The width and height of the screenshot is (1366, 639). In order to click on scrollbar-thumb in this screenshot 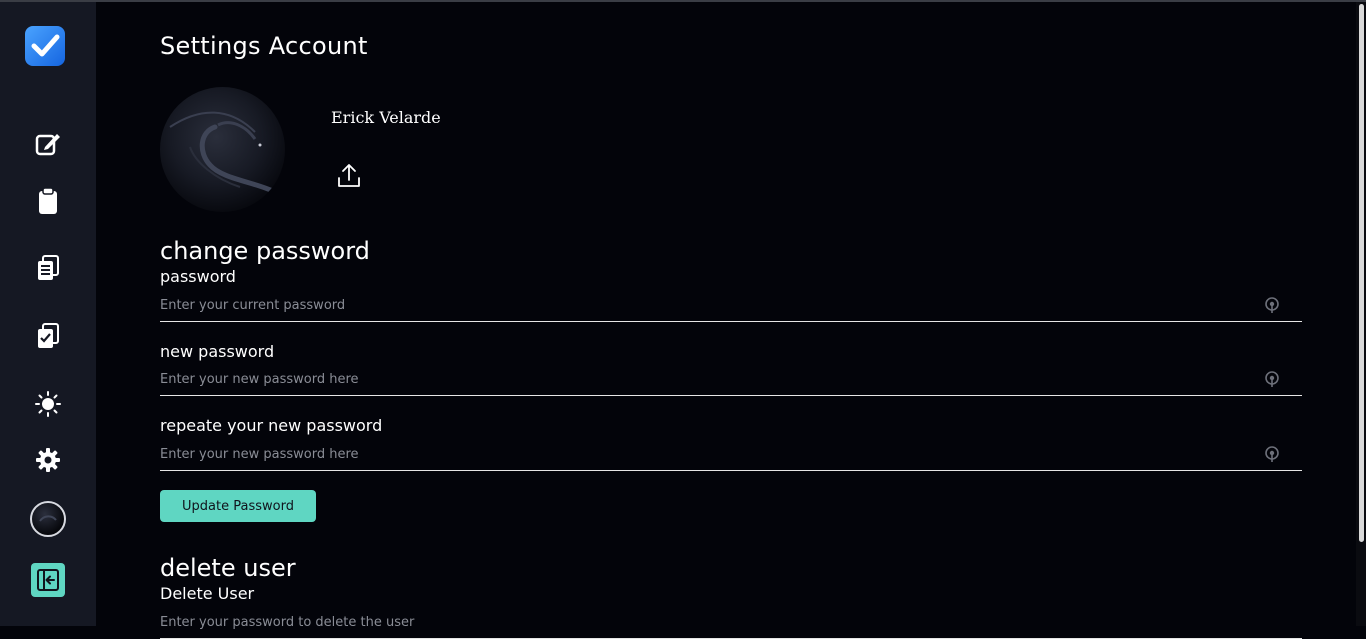, I will do `click(1361, 273)`.